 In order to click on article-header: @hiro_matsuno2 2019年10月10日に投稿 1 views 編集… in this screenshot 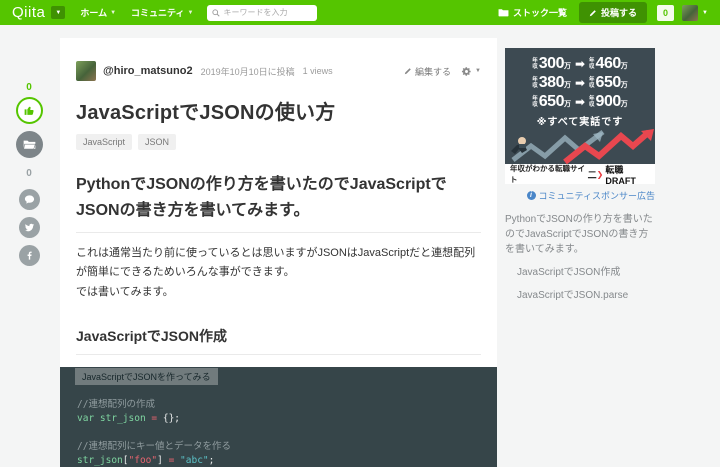, I will do `click(278, 71)`.